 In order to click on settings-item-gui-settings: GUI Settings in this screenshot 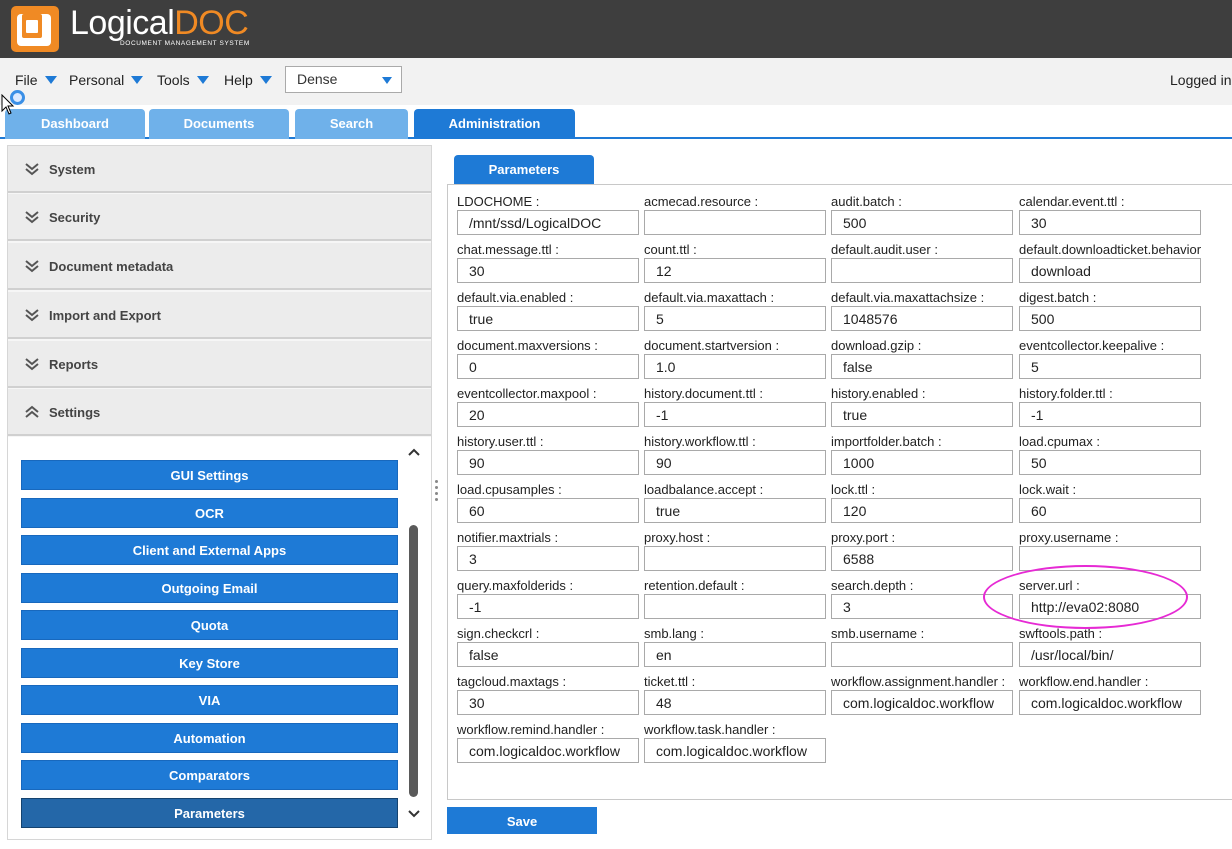, I will do `click(209, 475)`.